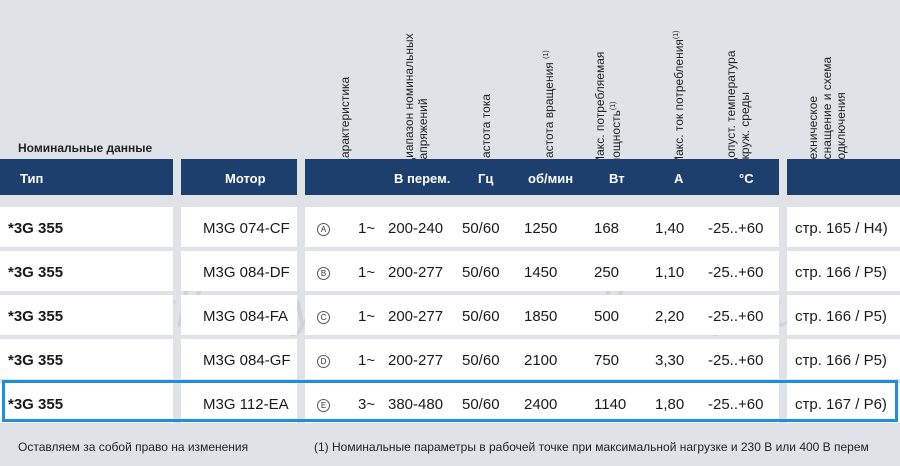 The width and height of the screenshot is (900, 466). Describe the element at coordinates (738, 108) in the screenshot. I see `vheader-temperature: Допуст. температура окруж. среды` at that location.